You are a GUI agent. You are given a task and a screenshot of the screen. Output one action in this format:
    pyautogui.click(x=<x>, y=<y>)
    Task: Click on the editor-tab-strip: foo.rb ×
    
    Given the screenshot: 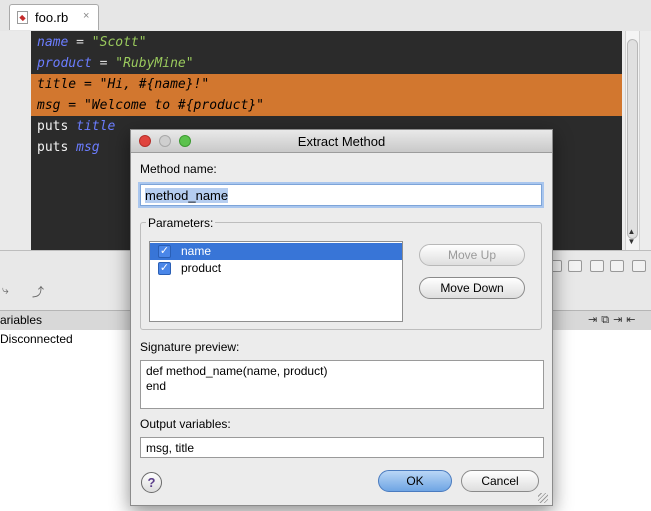 What is the action you would take?
    pyautogui.click(x=325, y=16)
    